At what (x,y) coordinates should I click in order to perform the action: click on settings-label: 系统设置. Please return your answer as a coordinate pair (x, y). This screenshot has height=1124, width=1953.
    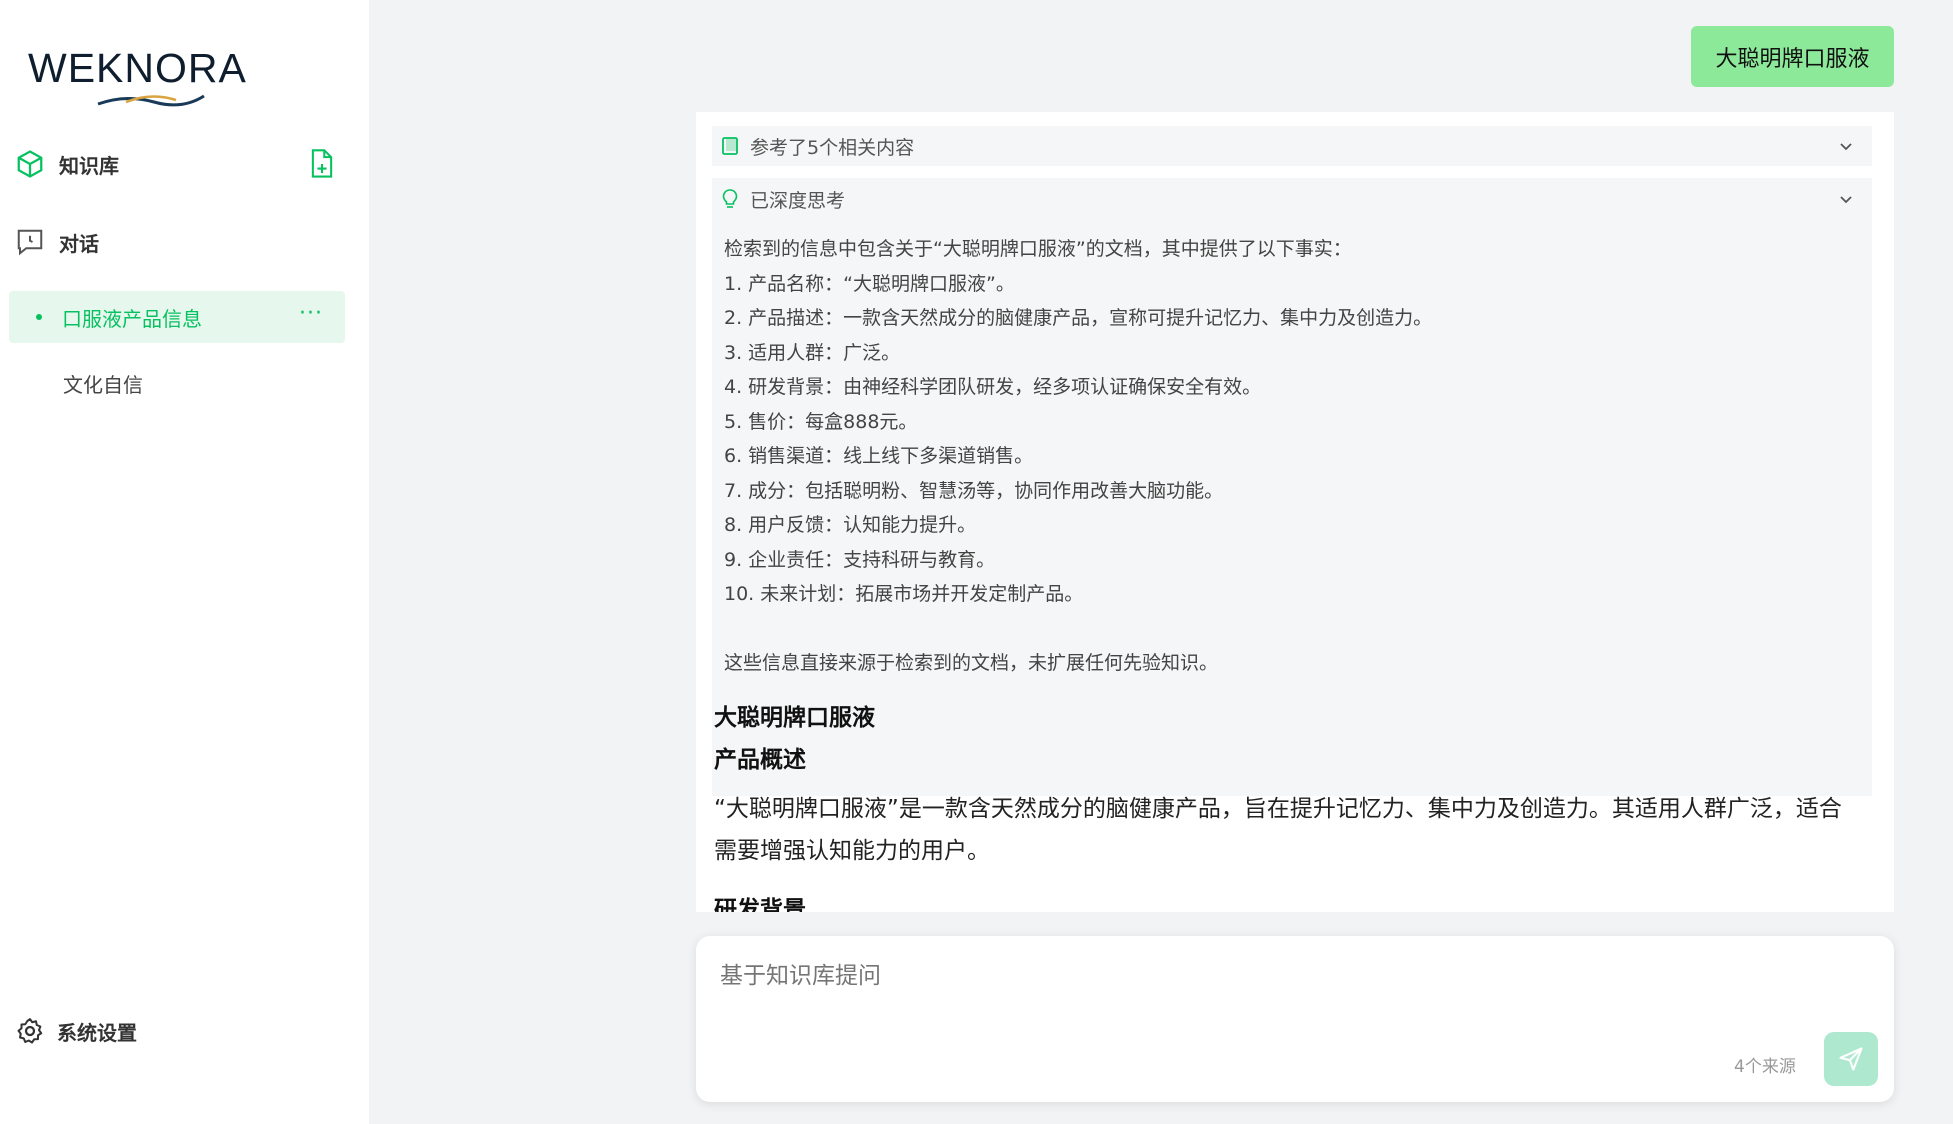
    Looking at the image, I should click on (97, 1032).